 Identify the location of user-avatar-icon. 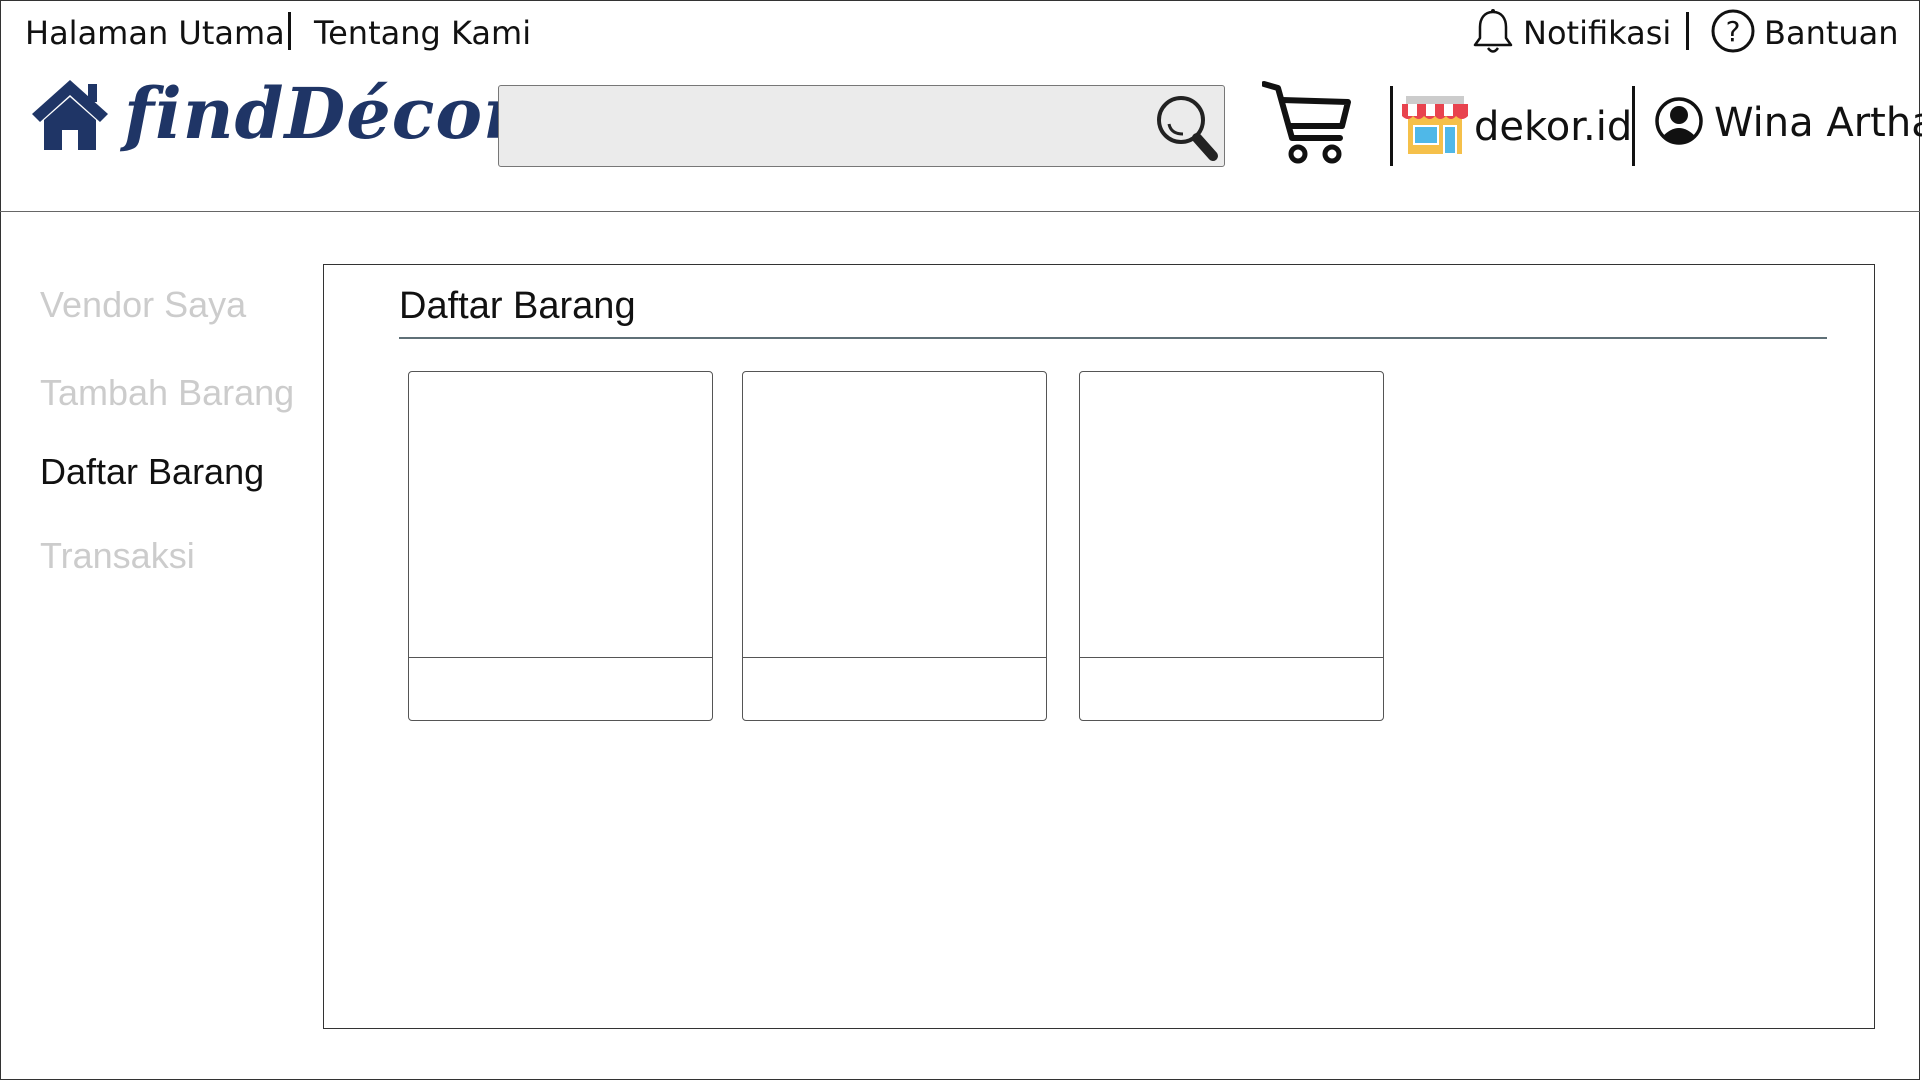
(1679, 123).